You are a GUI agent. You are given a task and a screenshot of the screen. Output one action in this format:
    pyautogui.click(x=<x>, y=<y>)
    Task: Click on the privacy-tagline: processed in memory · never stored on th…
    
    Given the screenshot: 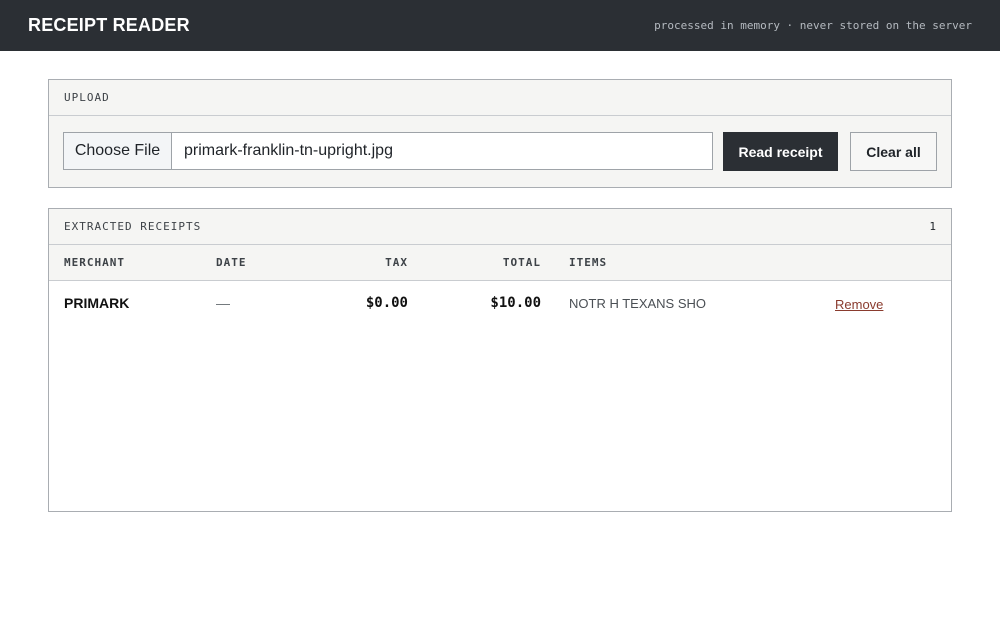 What is the action you would take?
    pyautogui.click(x=813, y=25)
    